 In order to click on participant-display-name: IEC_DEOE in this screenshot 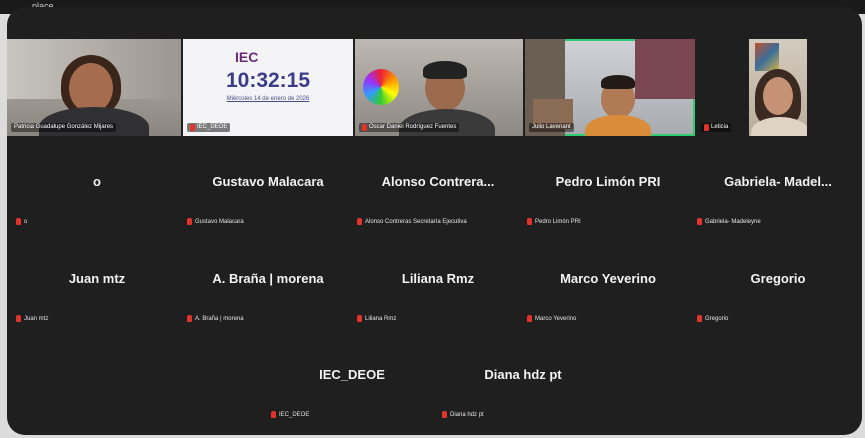, I will do `click(352, 374)`.